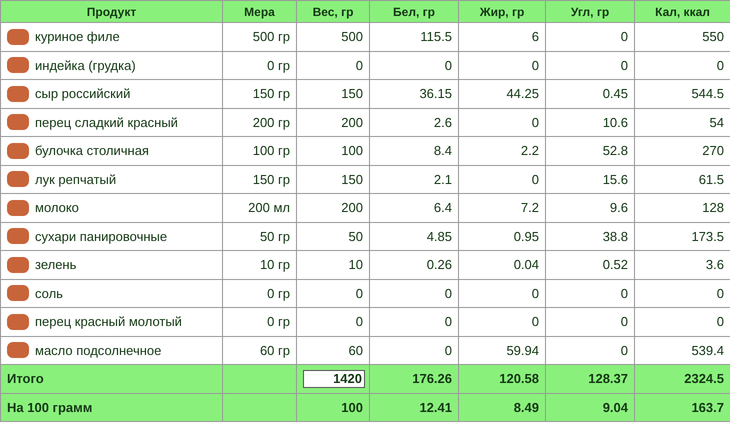  I want to click on table-cell: 115.5, so click(414, 36).